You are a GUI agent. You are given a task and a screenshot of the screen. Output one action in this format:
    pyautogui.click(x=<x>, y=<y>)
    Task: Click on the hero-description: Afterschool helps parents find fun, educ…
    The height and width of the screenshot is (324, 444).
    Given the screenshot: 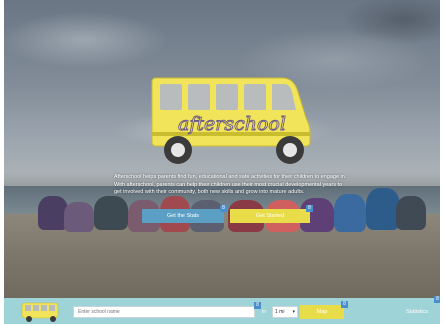 What is the action you would take?
    pyautogui.click(x=230, y=184)
    